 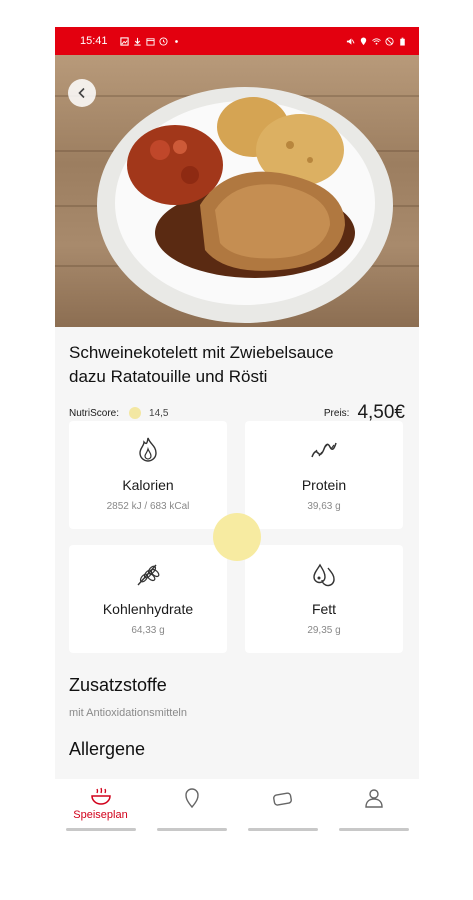 I want to click on clock-notification-icon, so click(x=163, y=41).